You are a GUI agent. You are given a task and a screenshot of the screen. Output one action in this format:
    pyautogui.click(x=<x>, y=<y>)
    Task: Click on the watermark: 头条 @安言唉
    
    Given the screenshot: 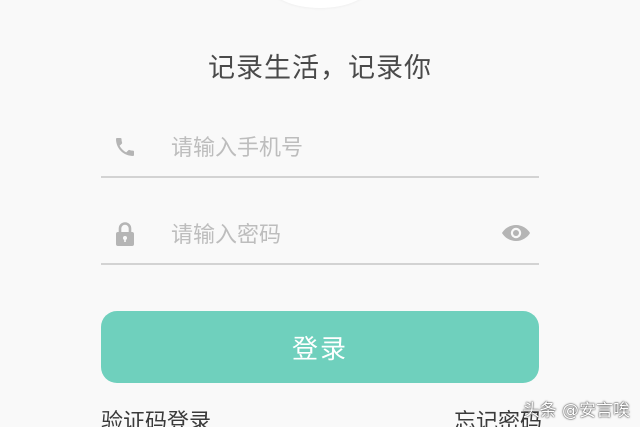 What is the action you would take?
    pyautogui.click(x=576, y=411)
    